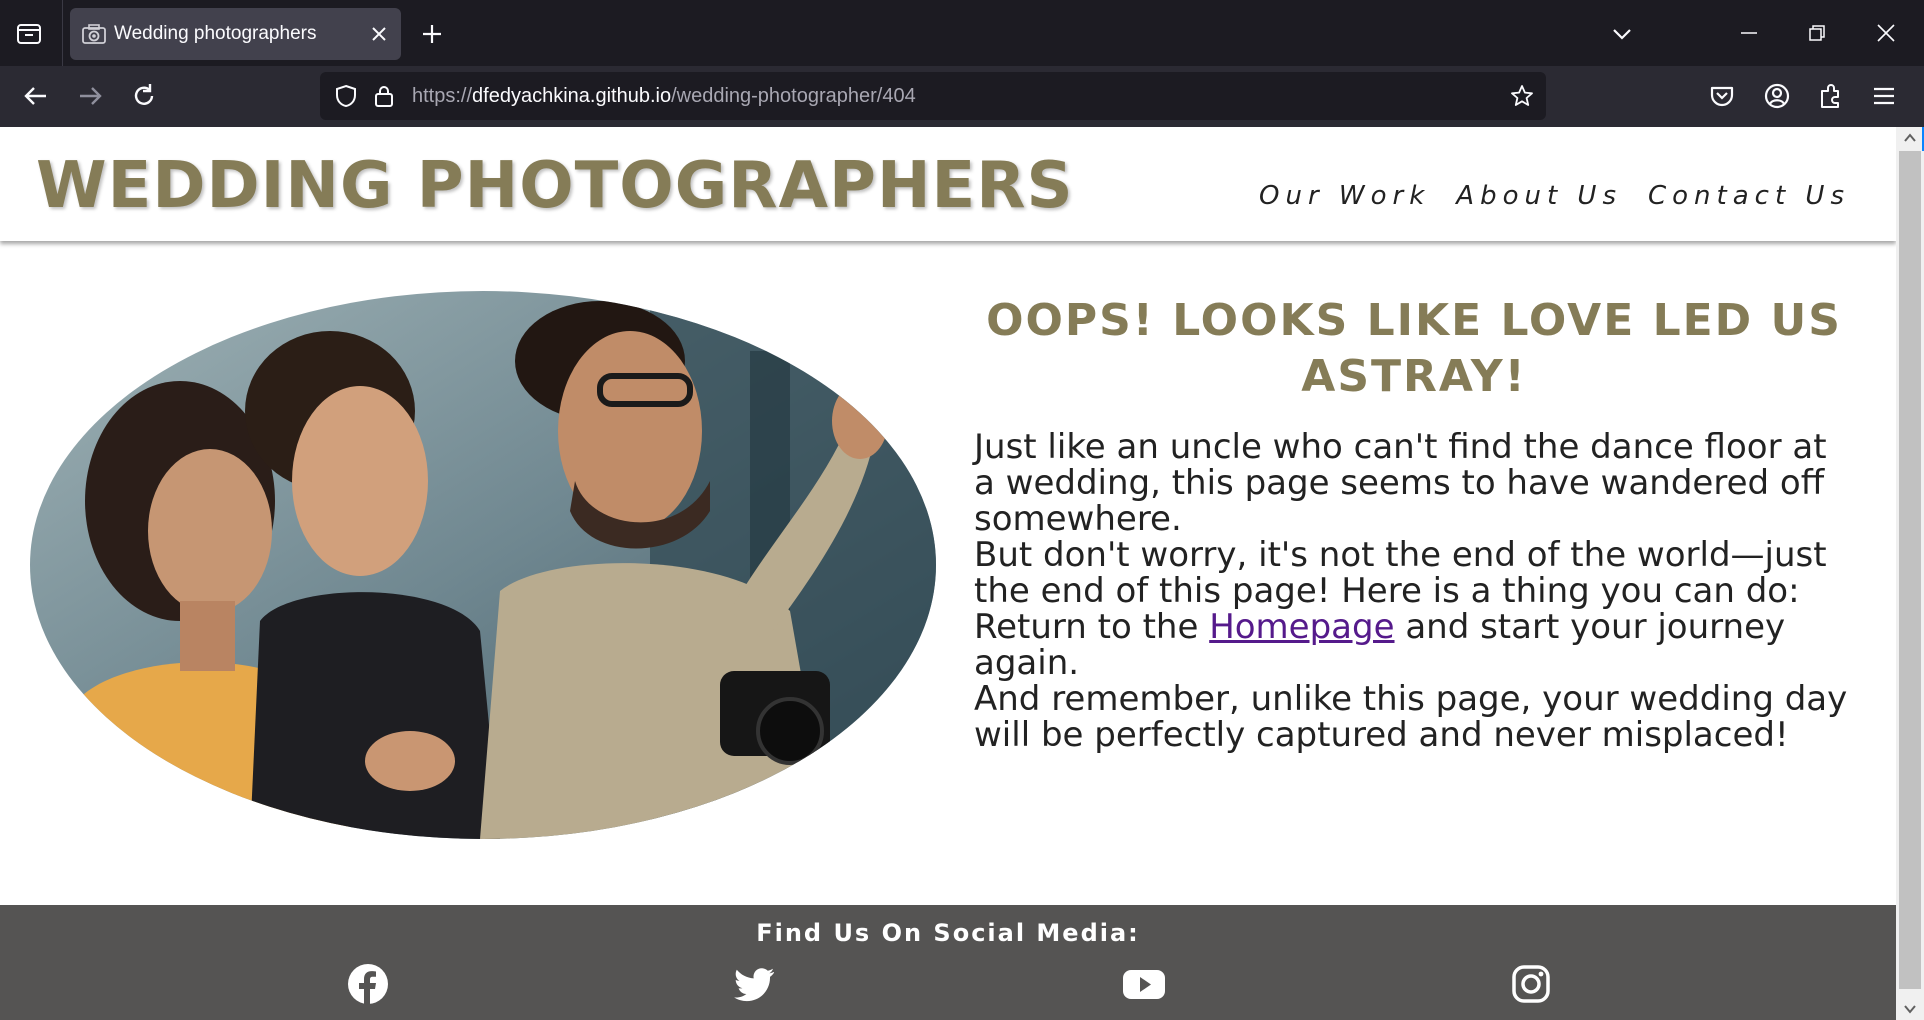 This screenshot has height=1020, width=1924. Describe the element at coordinates (1910, 1009) in the screenshot. I see `scroll-down-arrow-icon` at that location.